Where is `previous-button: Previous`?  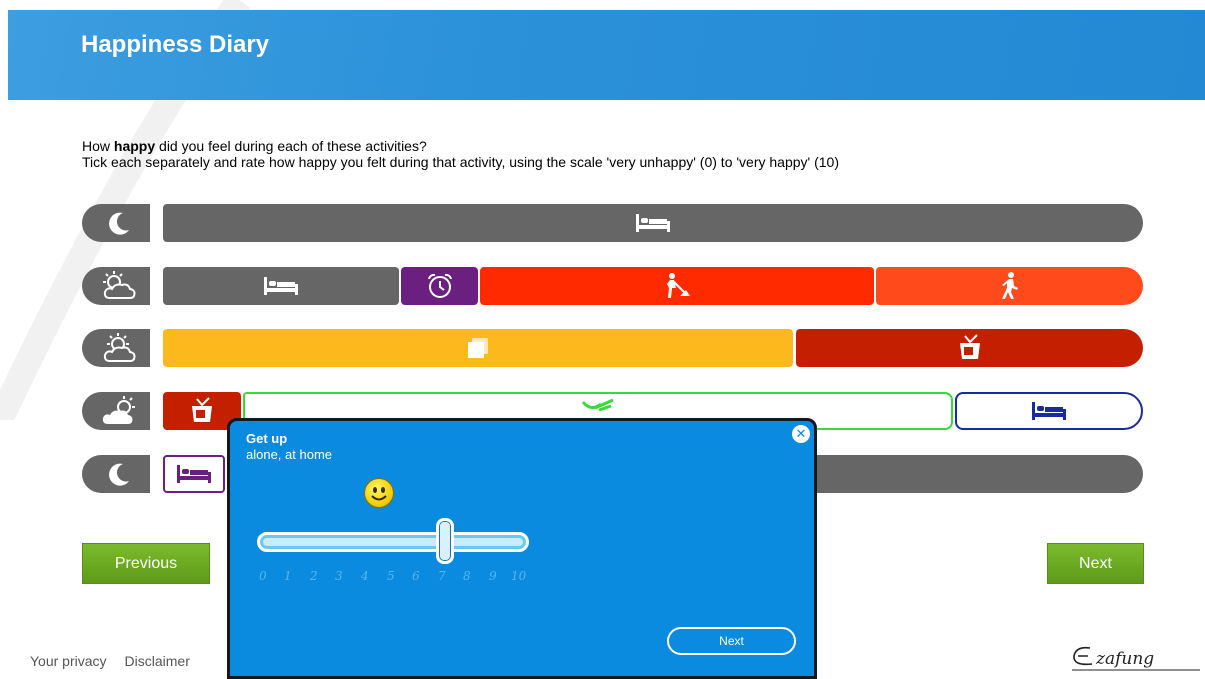
previous-button: Previous is located at coordinates (146, 563).